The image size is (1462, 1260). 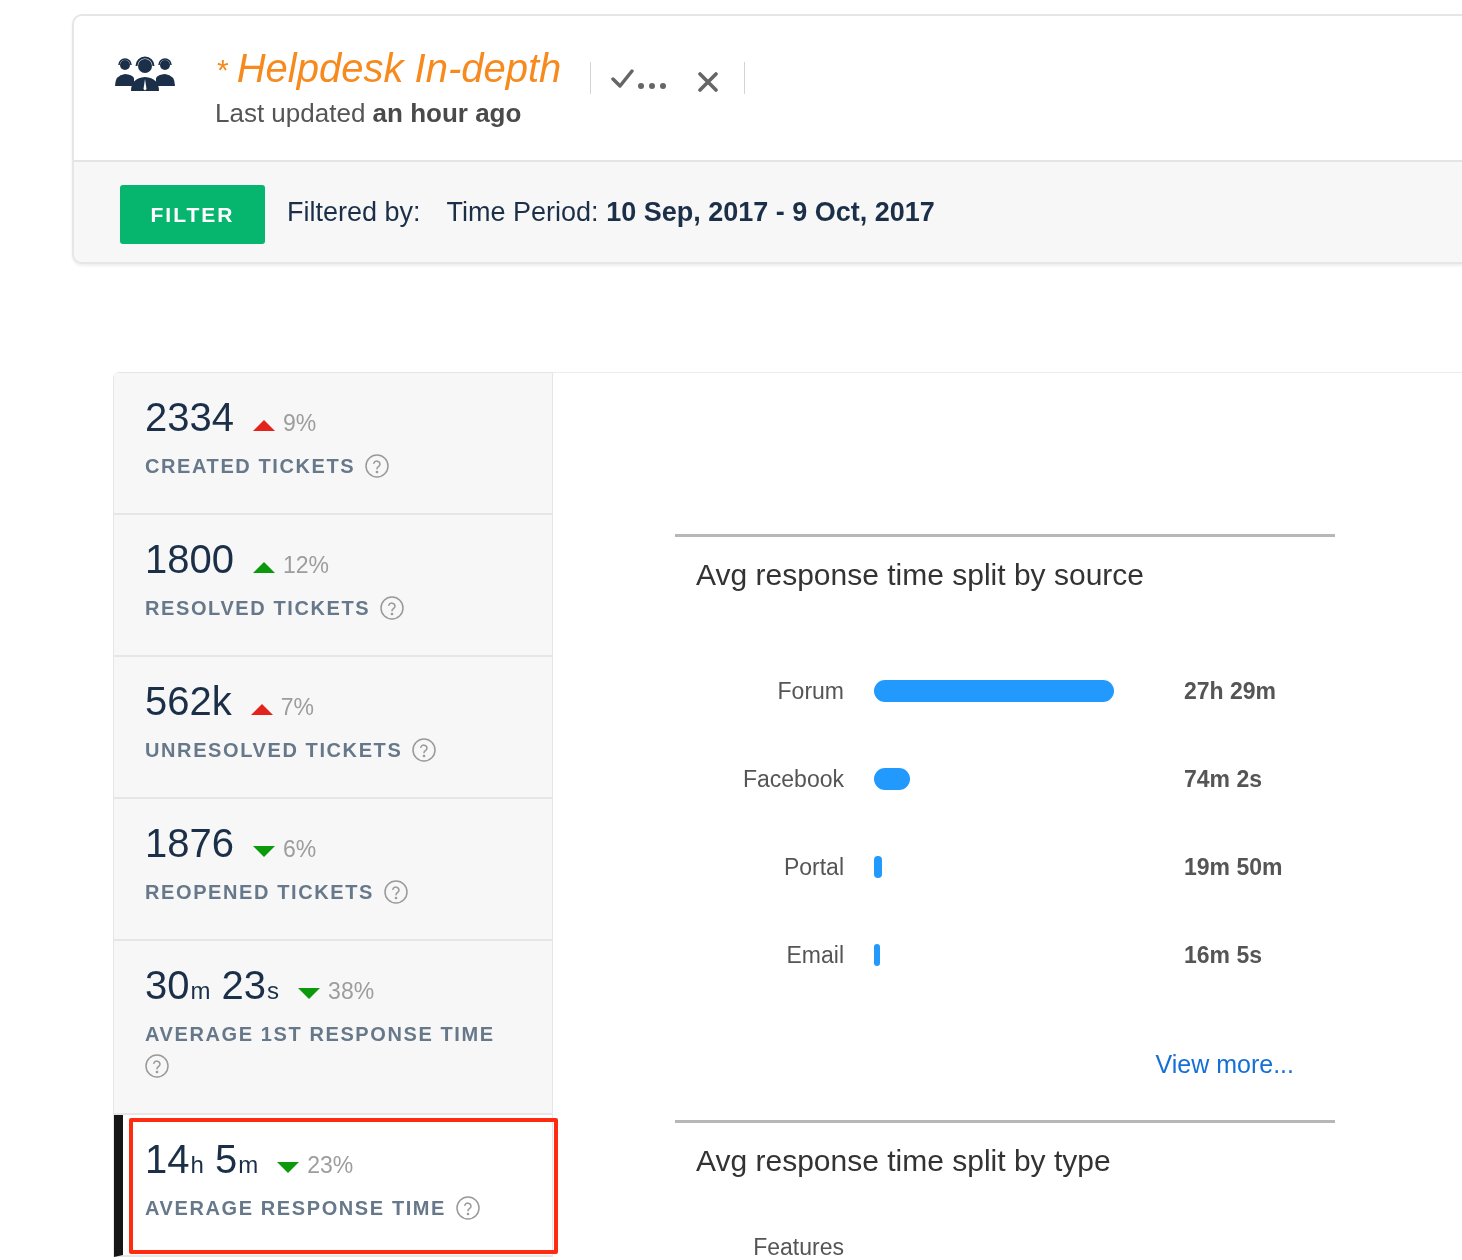 I want to click on response-time: 19m 50m, so click(x=1234, y=867).